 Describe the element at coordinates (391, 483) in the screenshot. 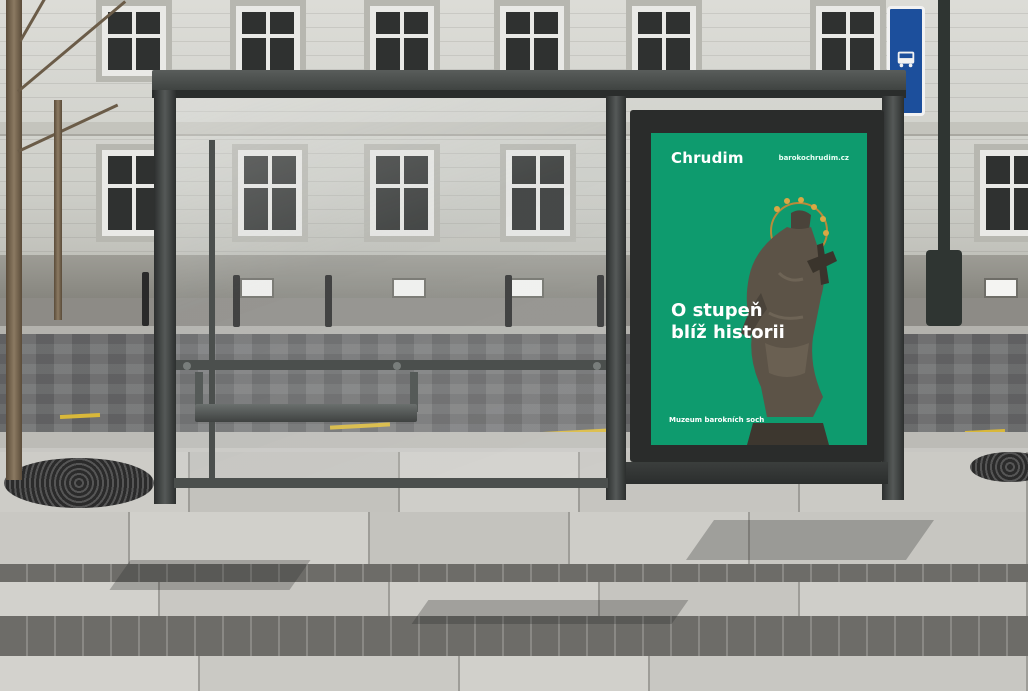

I see `shelter-bottom-rail` at that location.